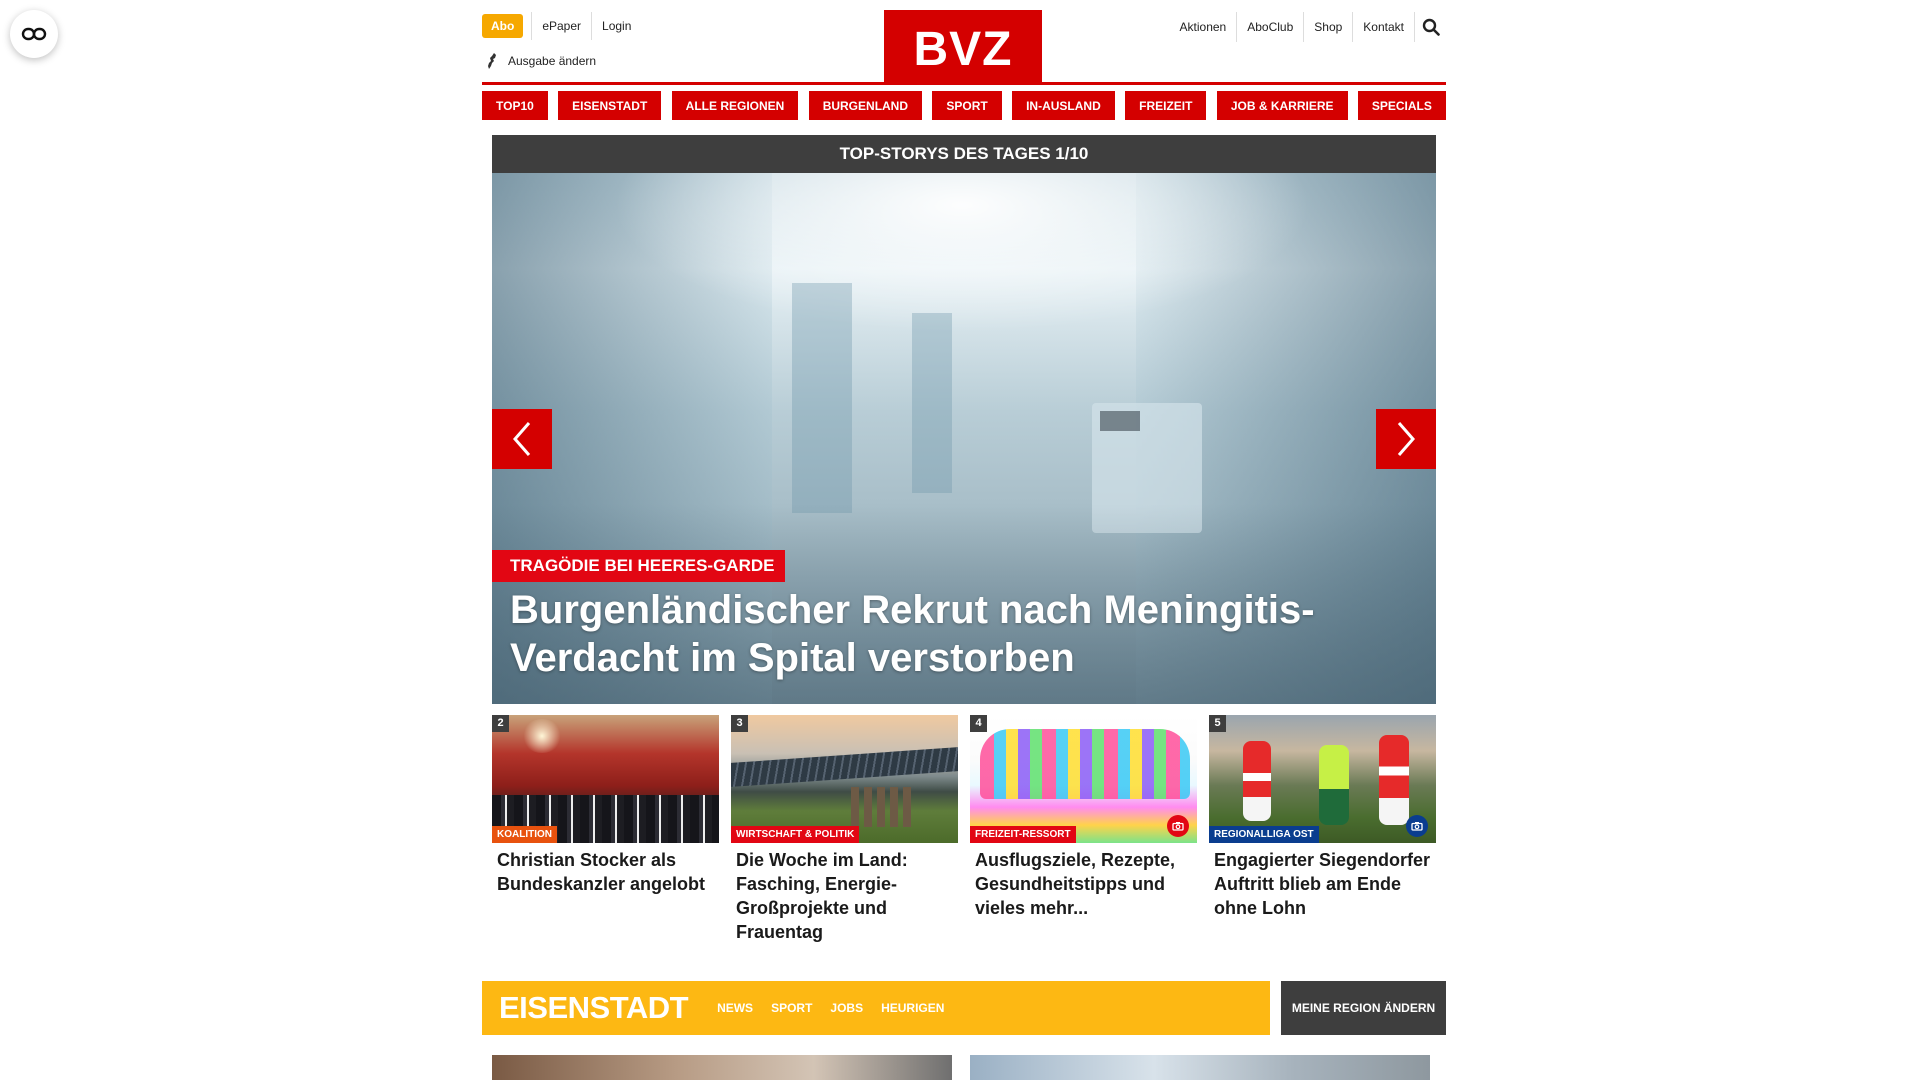 The width and height of the screenshot is (1920, 1080). Describe the element at coordinates (503, 26) in the screenshot. I see `abo-button: Abo` at that location.